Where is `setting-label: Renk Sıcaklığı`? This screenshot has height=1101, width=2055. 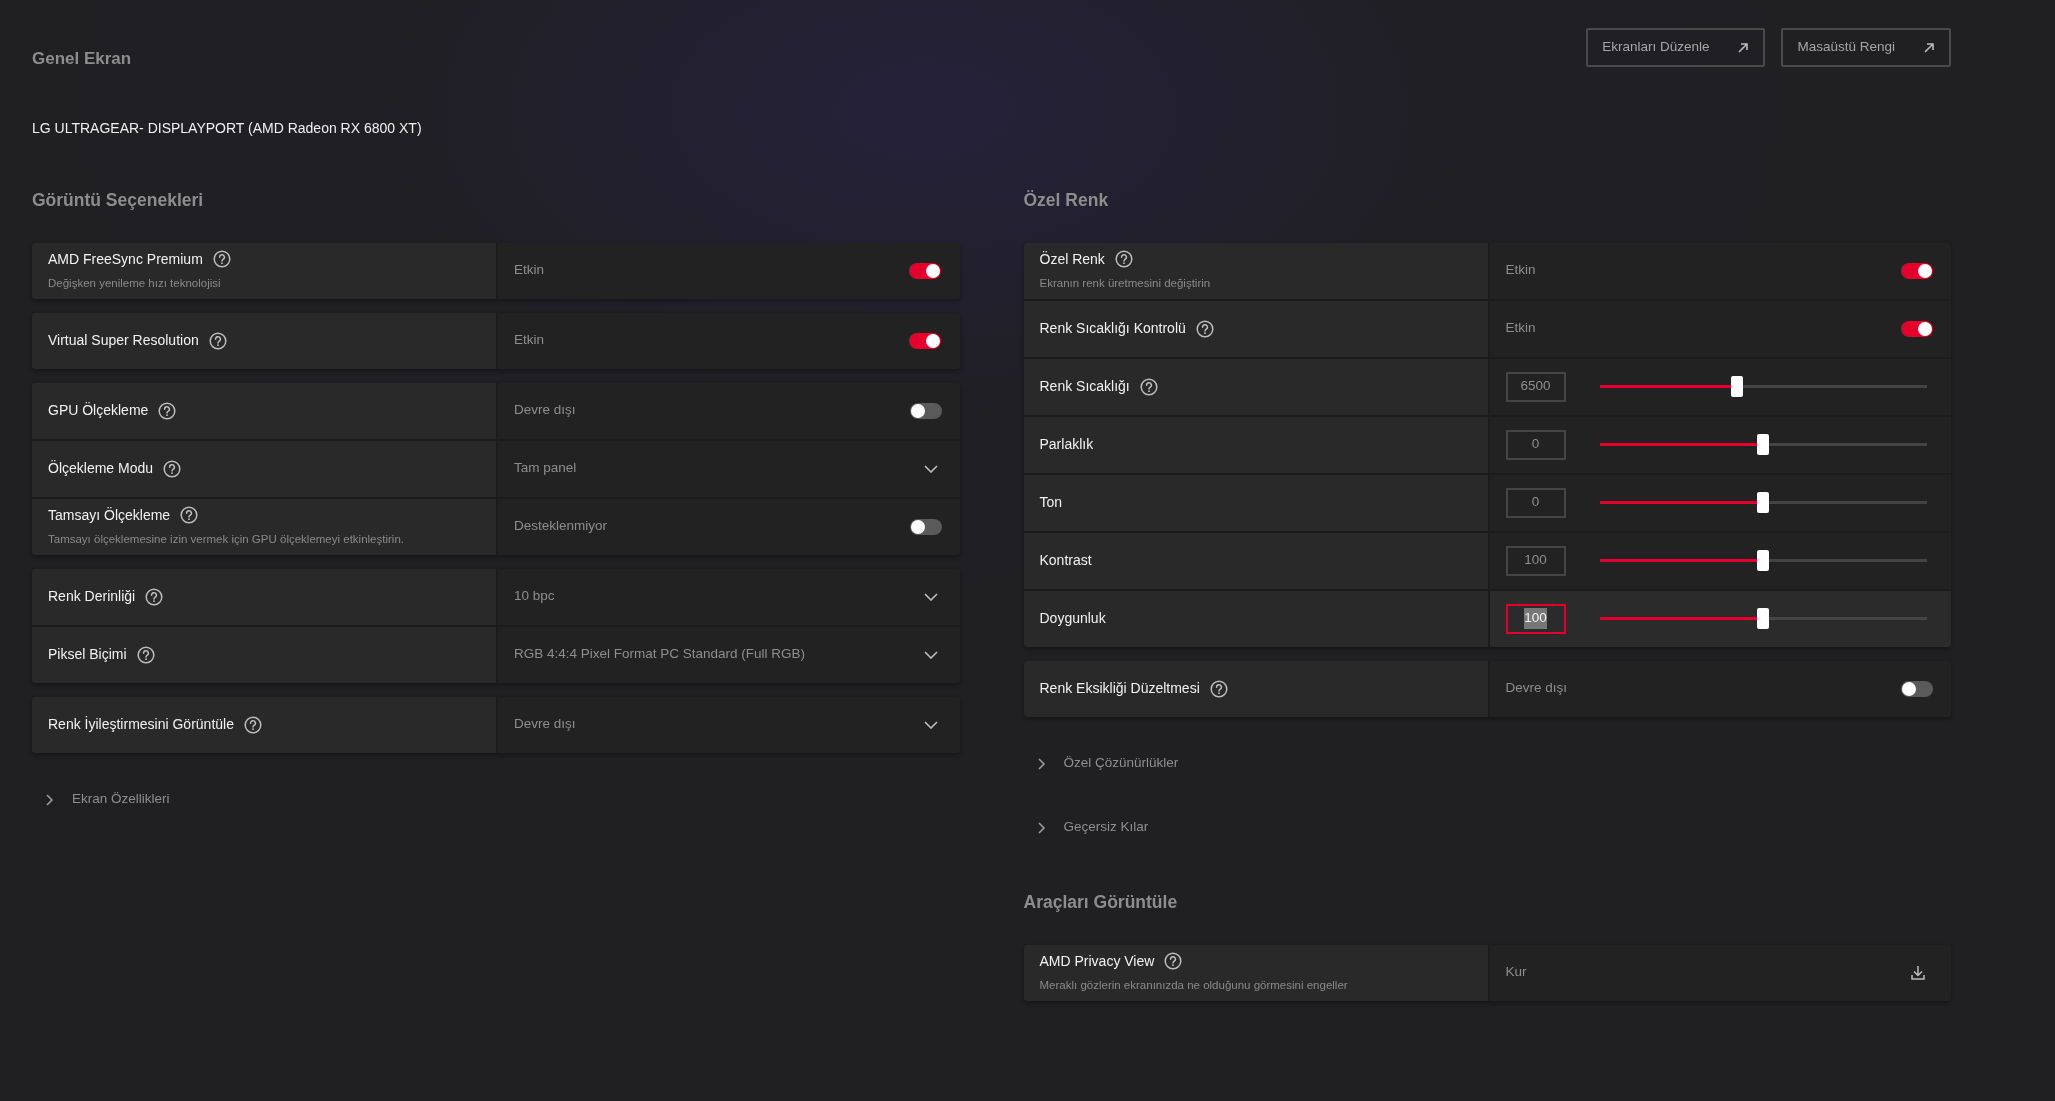 setting-label: Renk Sıcaklığı is located at coordinates (1084, 386).